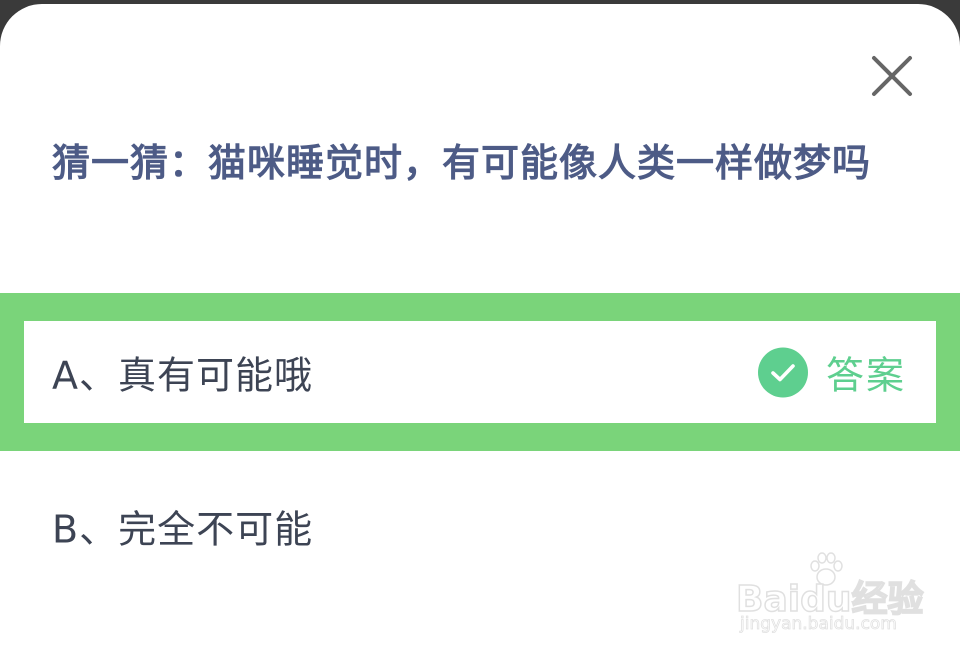  Describe the element at coordinates (462, 163) in the screenshot. I see `question-text: 猜一猜：猫咪睡觉时，有可能像人类一样做梦吗` at that location.